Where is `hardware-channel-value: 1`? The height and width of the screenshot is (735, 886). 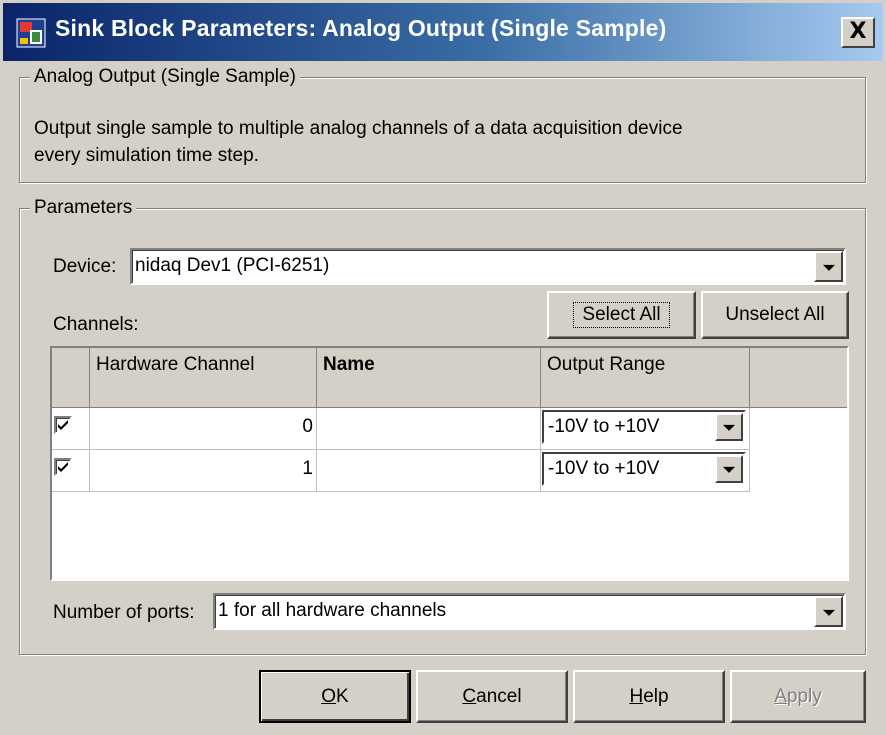
hardware-channel-value: 1 is located at coordinates (307, 468).